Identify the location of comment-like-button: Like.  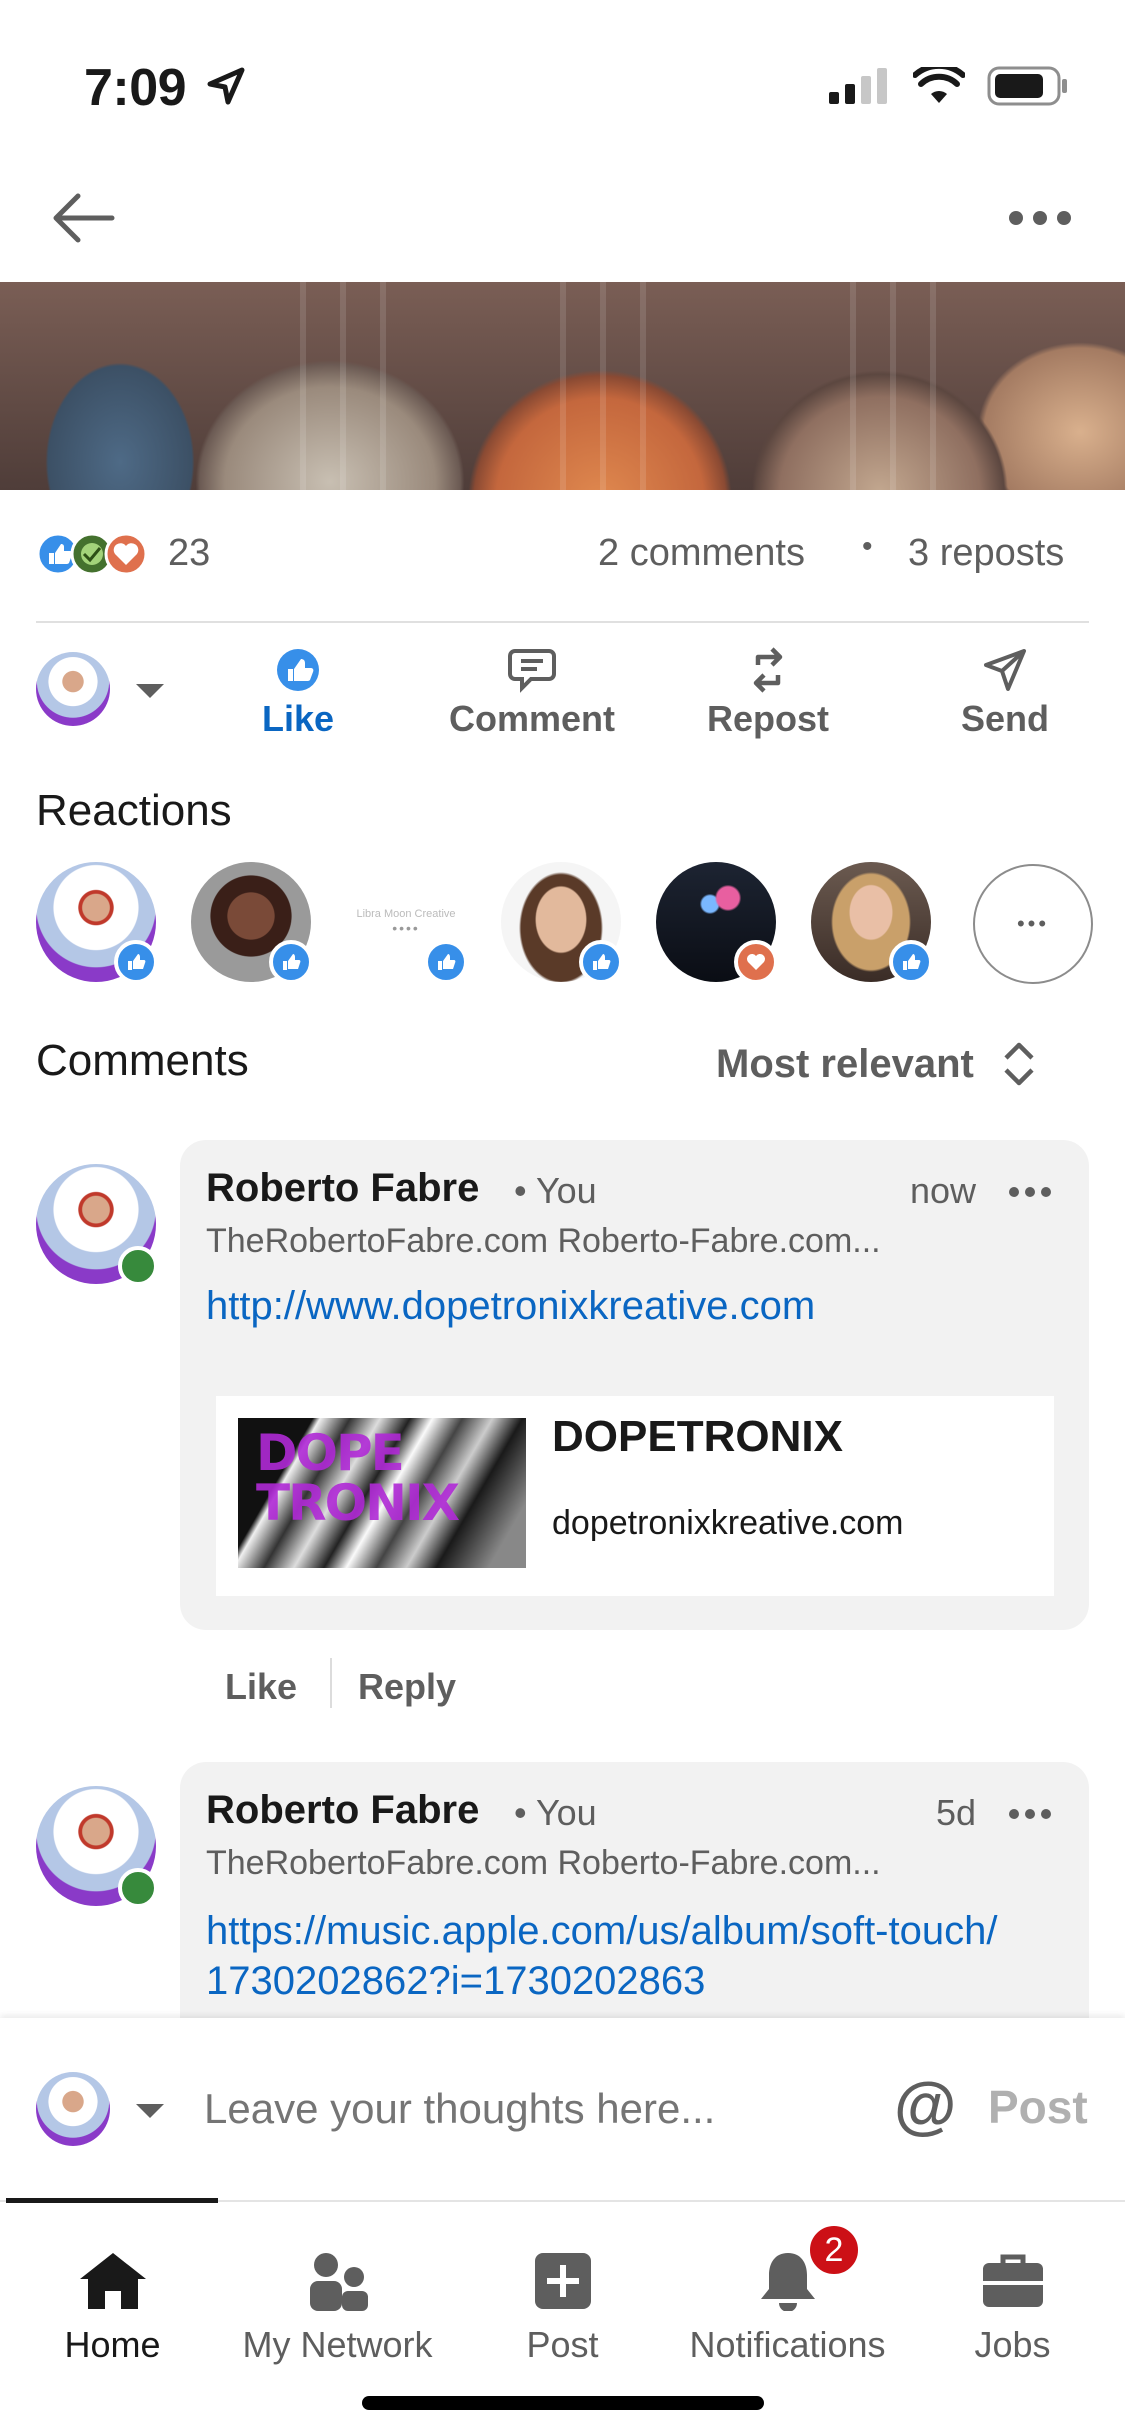
(261, 1687).